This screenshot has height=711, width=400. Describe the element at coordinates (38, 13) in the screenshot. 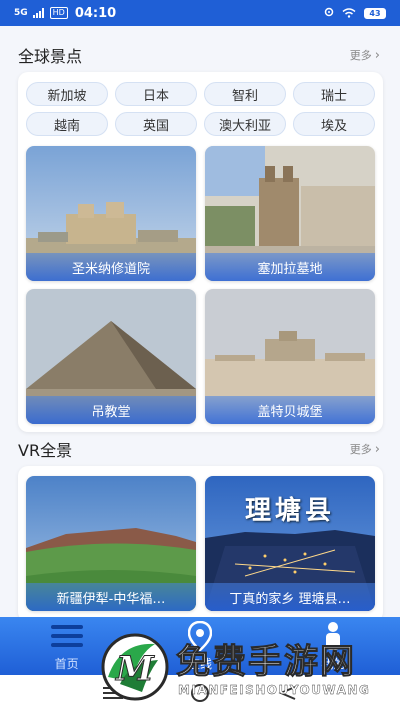

I see `signal-bars-icon` at that location.